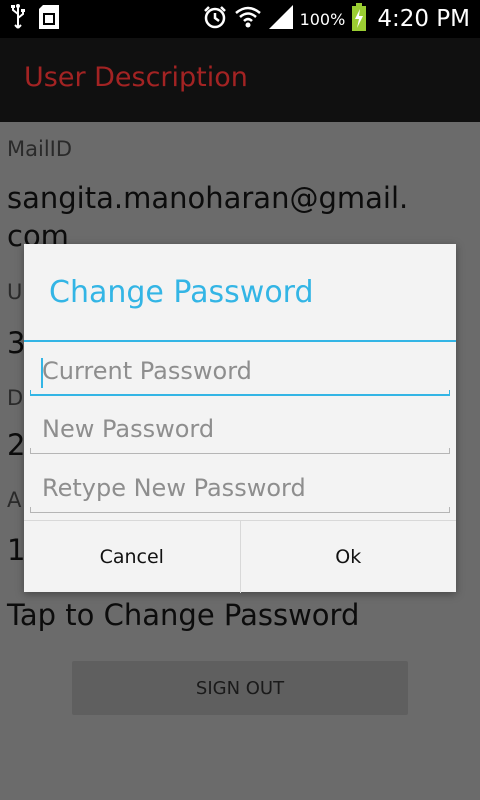  What do you see at coordinates (248, 19) in the screenshot?
I see `wifi-icon` at bounding box center [248, 19].